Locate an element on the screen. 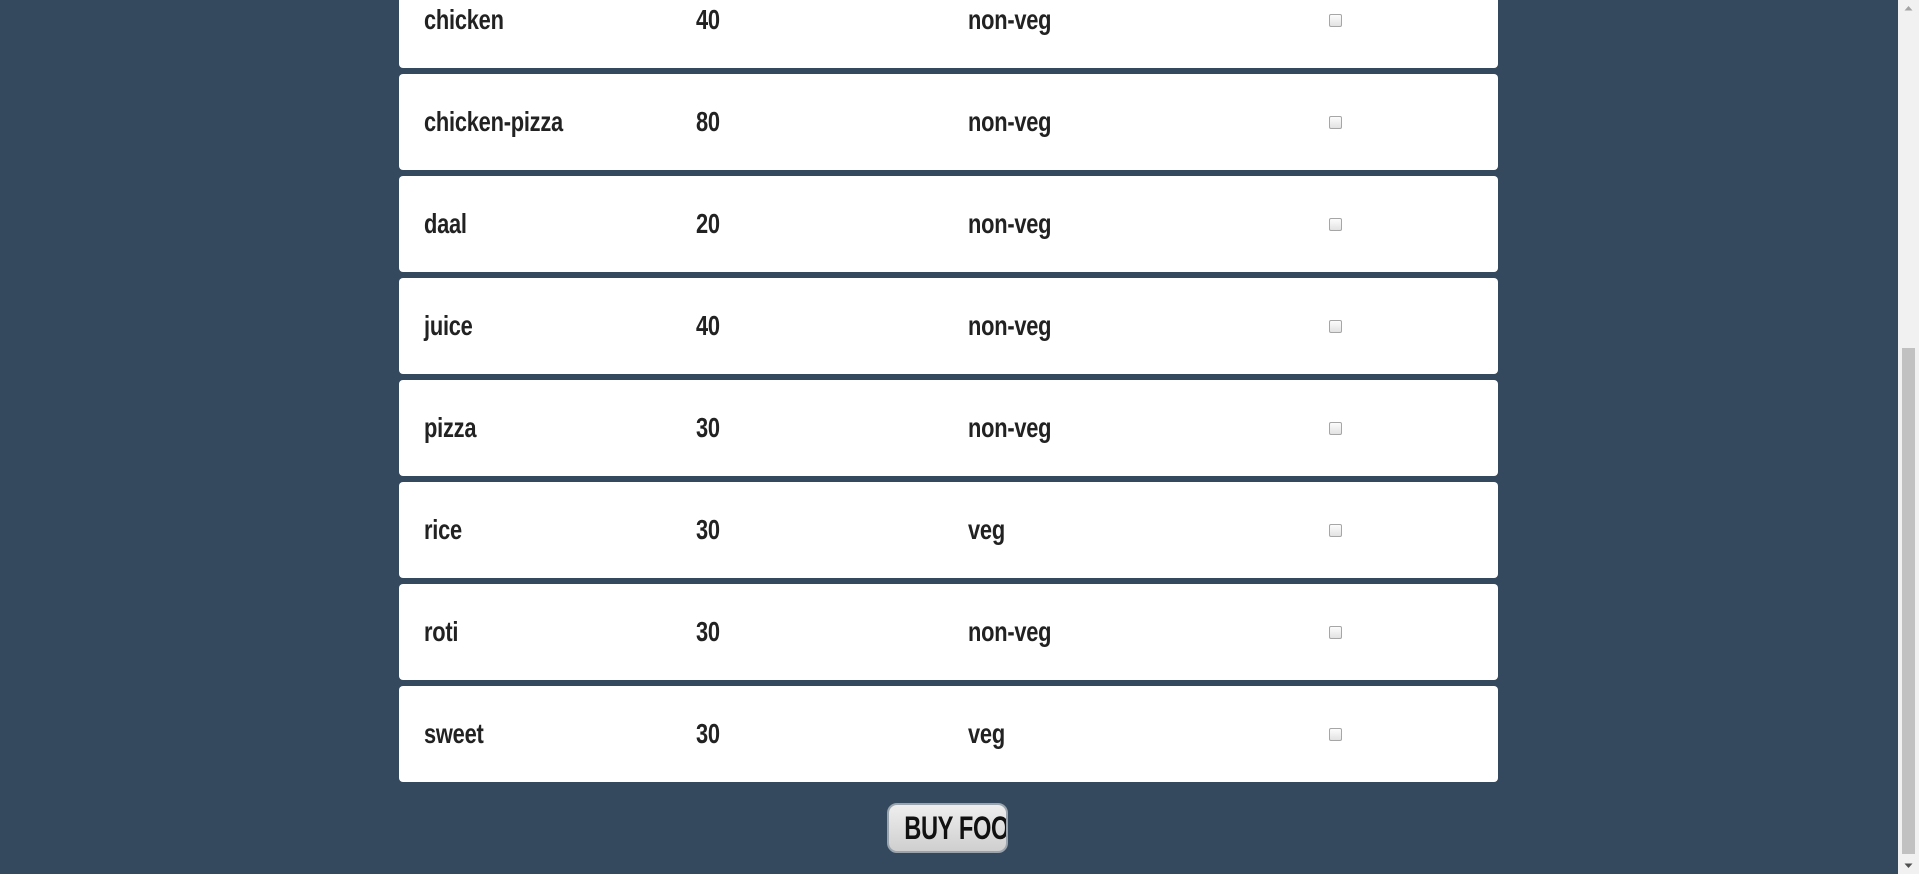  food-name: pizza is located at coordinates (450, 427).